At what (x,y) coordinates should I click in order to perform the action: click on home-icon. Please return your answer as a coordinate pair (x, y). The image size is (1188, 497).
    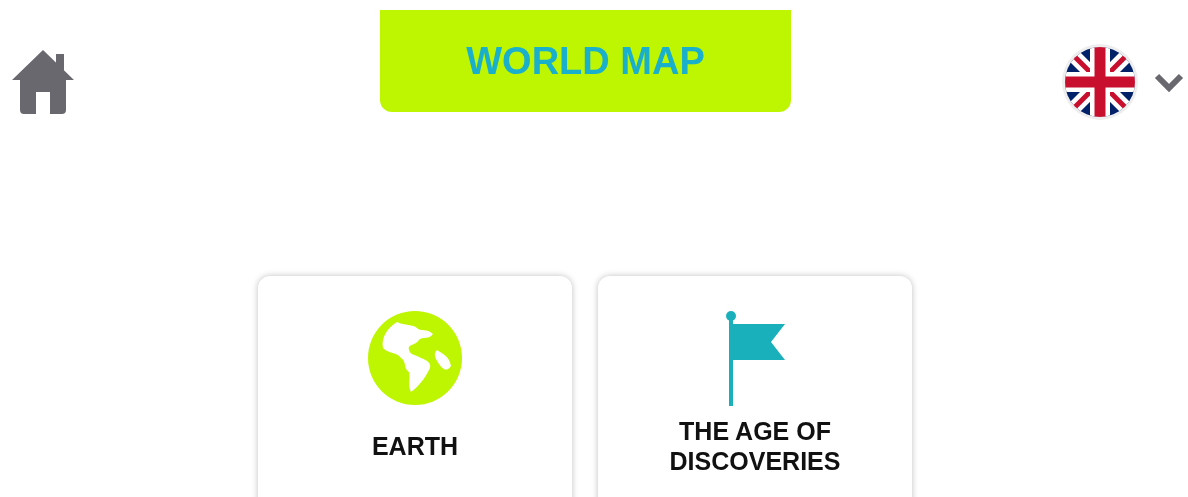
    Looking at the image, I should click on (43, 81).